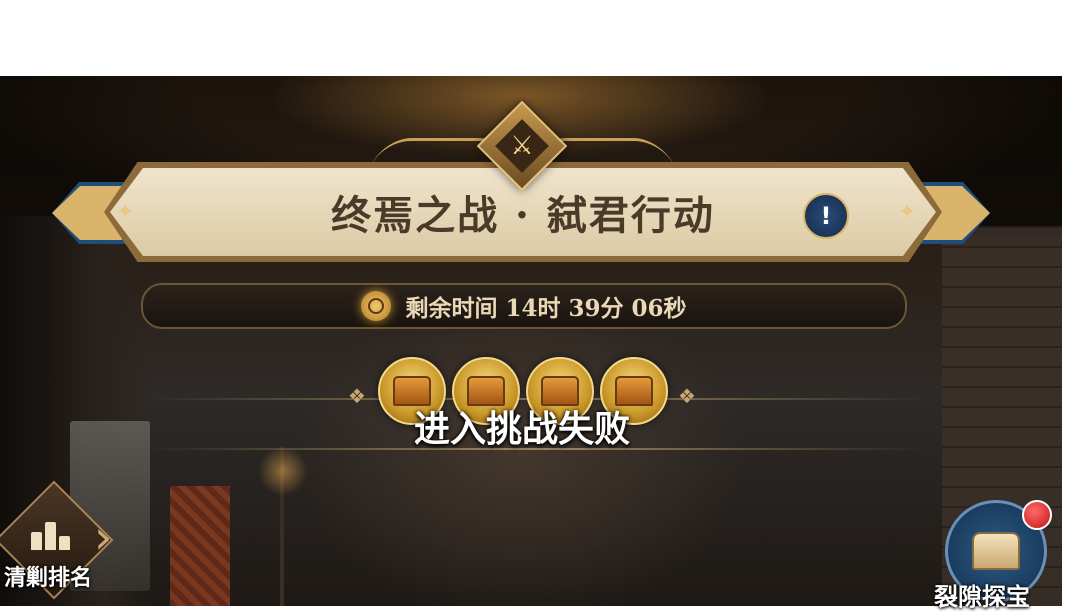 Image resolution: width=1080 pixels, height=612 pixels. I want to click on remaining-time-text: 剩余时间 14时 39分 06秒, so click(546, 308).